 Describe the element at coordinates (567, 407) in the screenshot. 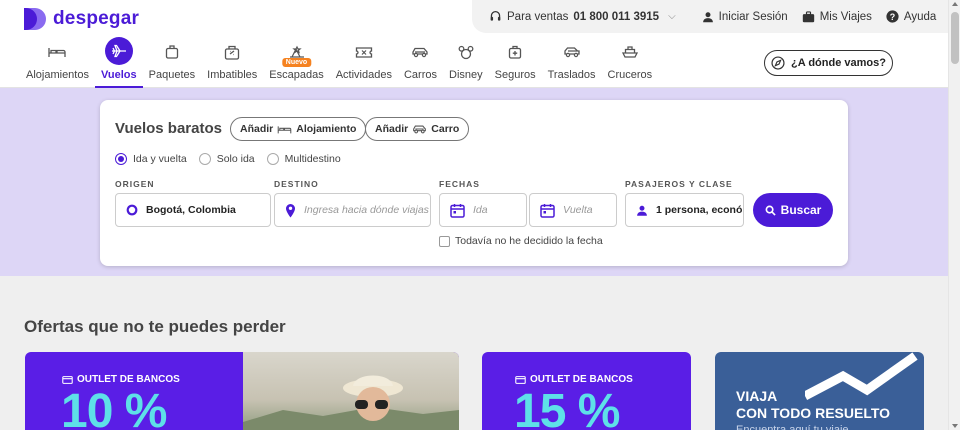

I see `discount-value: 15 %` at that location.